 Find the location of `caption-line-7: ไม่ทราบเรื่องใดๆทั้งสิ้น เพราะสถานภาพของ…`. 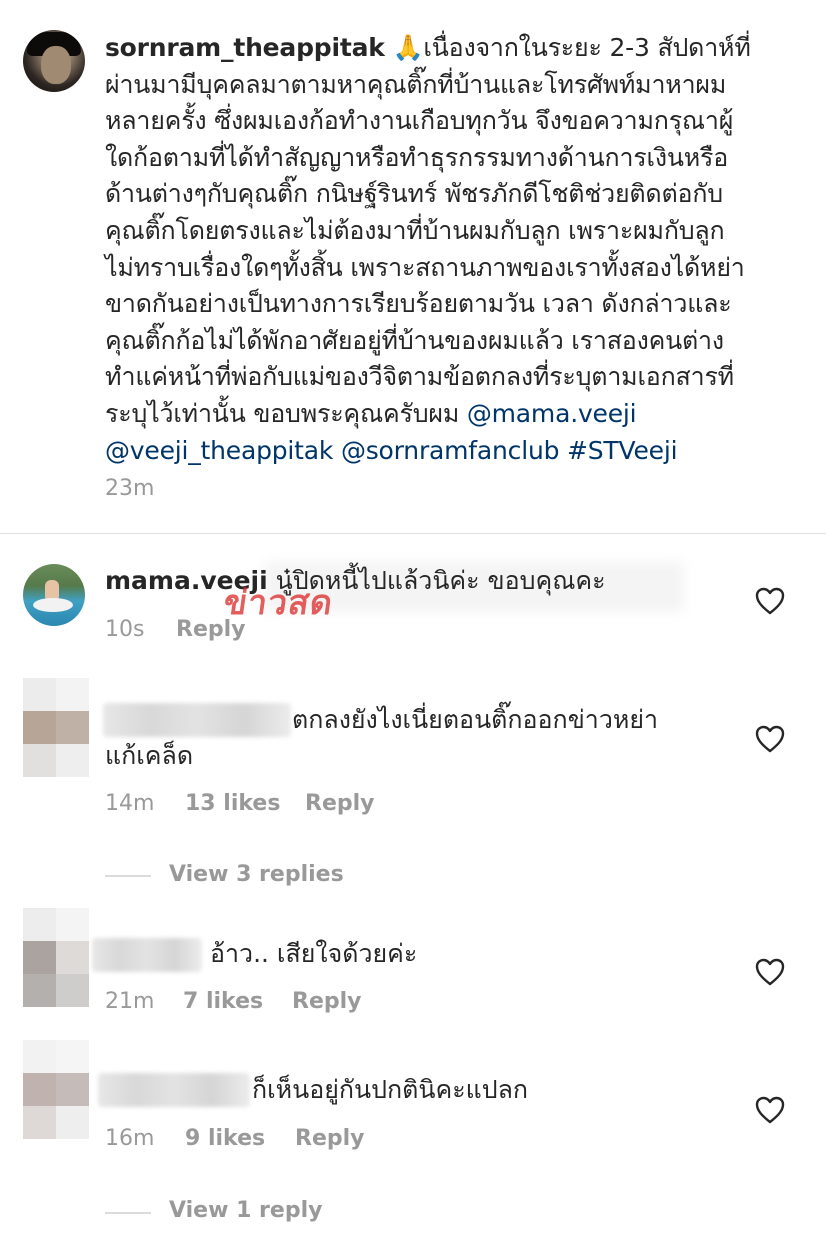

caption-line-7: ไม่ทราบเรื่องใดๆทั้งสิ้น เพราะสถานภาพของ… is located at coordinates (425, 267).